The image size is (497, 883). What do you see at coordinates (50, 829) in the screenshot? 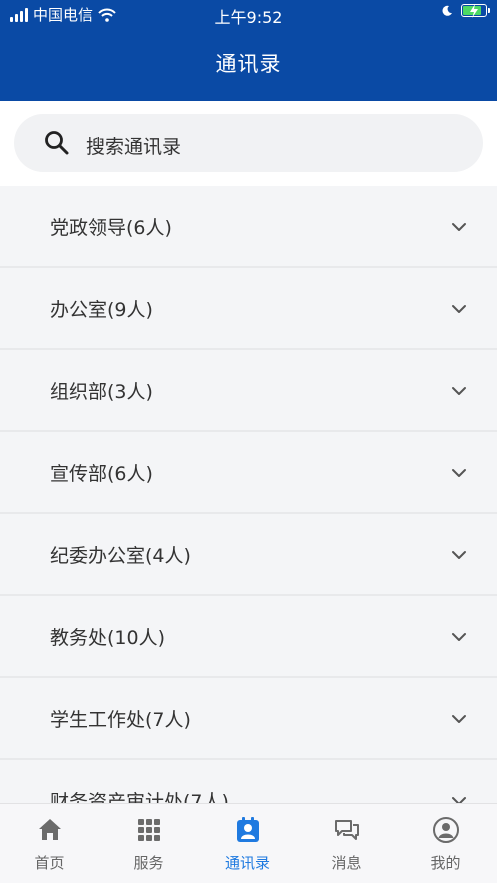
I see `home-icon` at bounding box center [50, 829].